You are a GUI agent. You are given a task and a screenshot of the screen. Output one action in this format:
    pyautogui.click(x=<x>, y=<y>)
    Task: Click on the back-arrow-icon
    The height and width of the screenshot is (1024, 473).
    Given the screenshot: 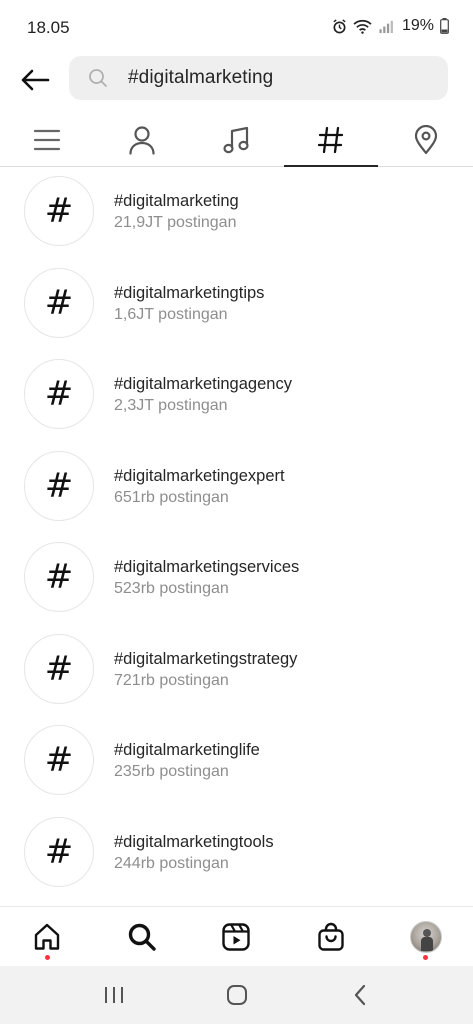 What is the action you would take?
    pyautogui.click(x=35, y=80)
    